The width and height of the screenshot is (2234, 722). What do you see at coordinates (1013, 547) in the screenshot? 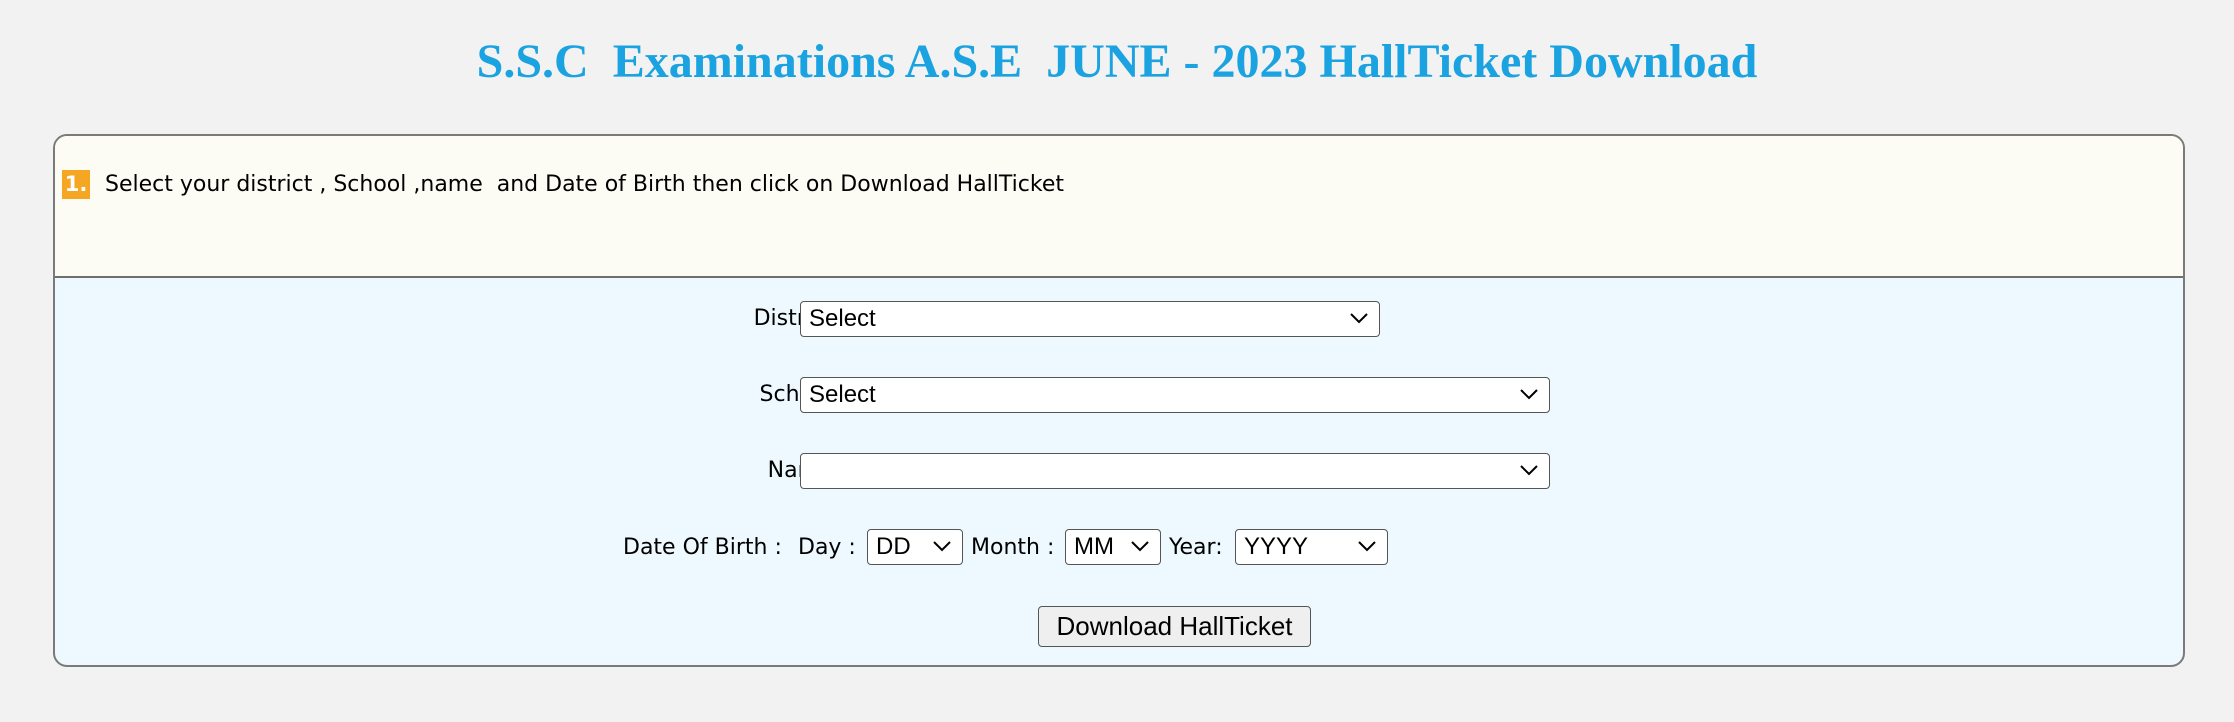
I see `month-label: Month :` at bounding box center [1013, 547].